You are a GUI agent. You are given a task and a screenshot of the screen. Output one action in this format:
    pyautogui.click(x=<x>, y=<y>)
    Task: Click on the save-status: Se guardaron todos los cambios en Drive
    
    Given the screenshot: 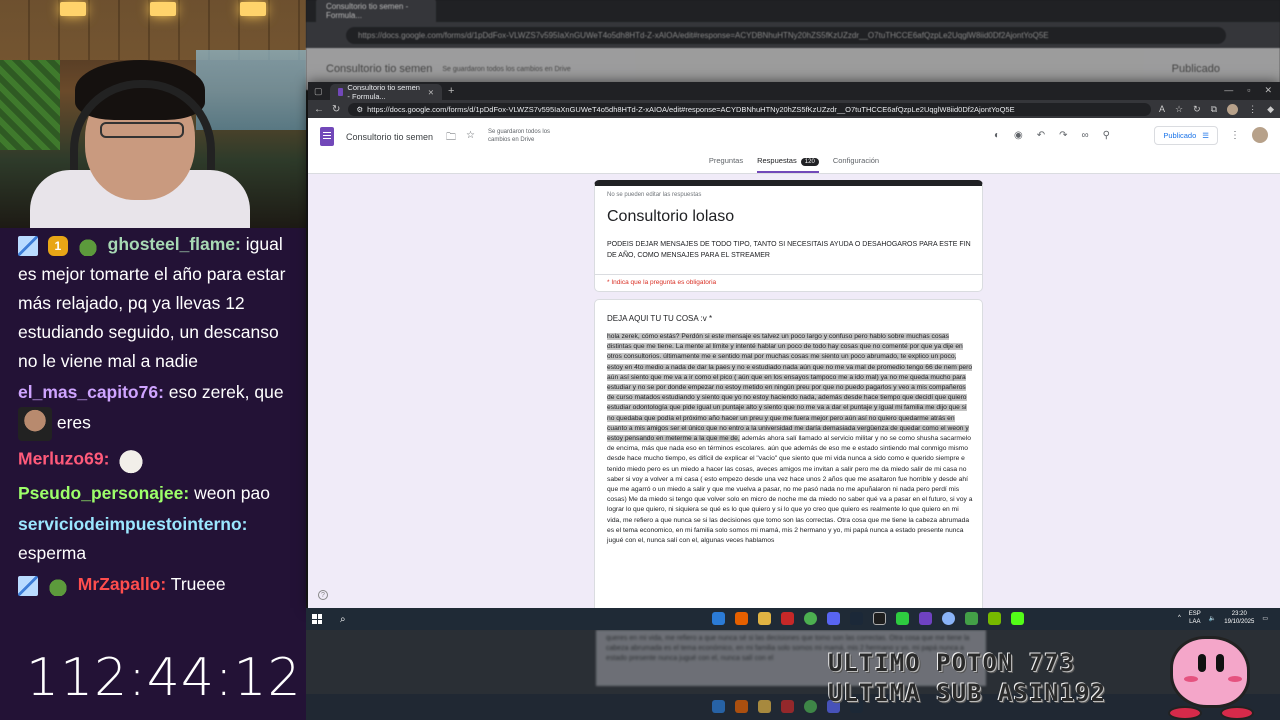 What is the action you would take?
    pyautogui.click(x=519, y=136)
    